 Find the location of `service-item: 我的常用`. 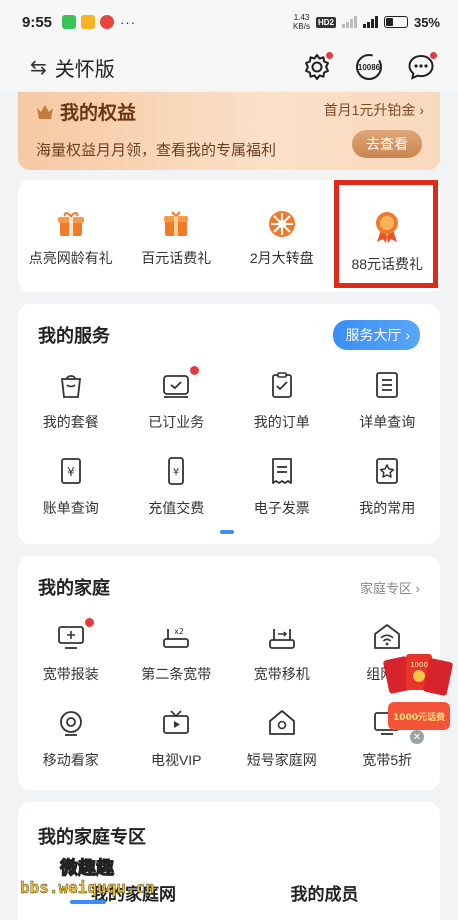

service-item: 我的常用 is located at coordinates (388, 495).